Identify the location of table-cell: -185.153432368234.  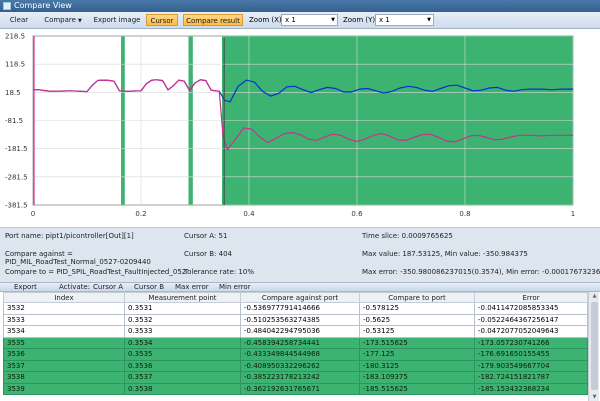
(531, 388).